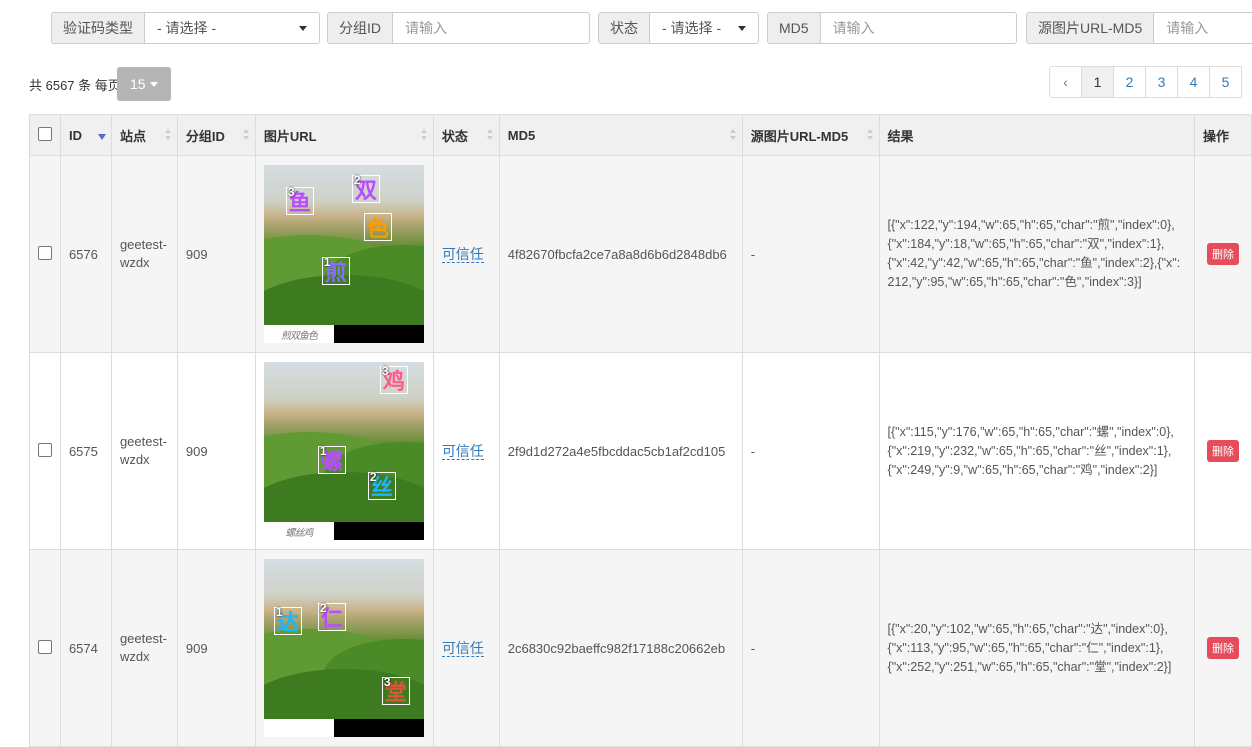 The width and height of the screenshot is (1252, 747). What do you see at coordinates (377, 228) in the screenshot?
I see `captcha-char: 色` at bounding box center [377, 228].